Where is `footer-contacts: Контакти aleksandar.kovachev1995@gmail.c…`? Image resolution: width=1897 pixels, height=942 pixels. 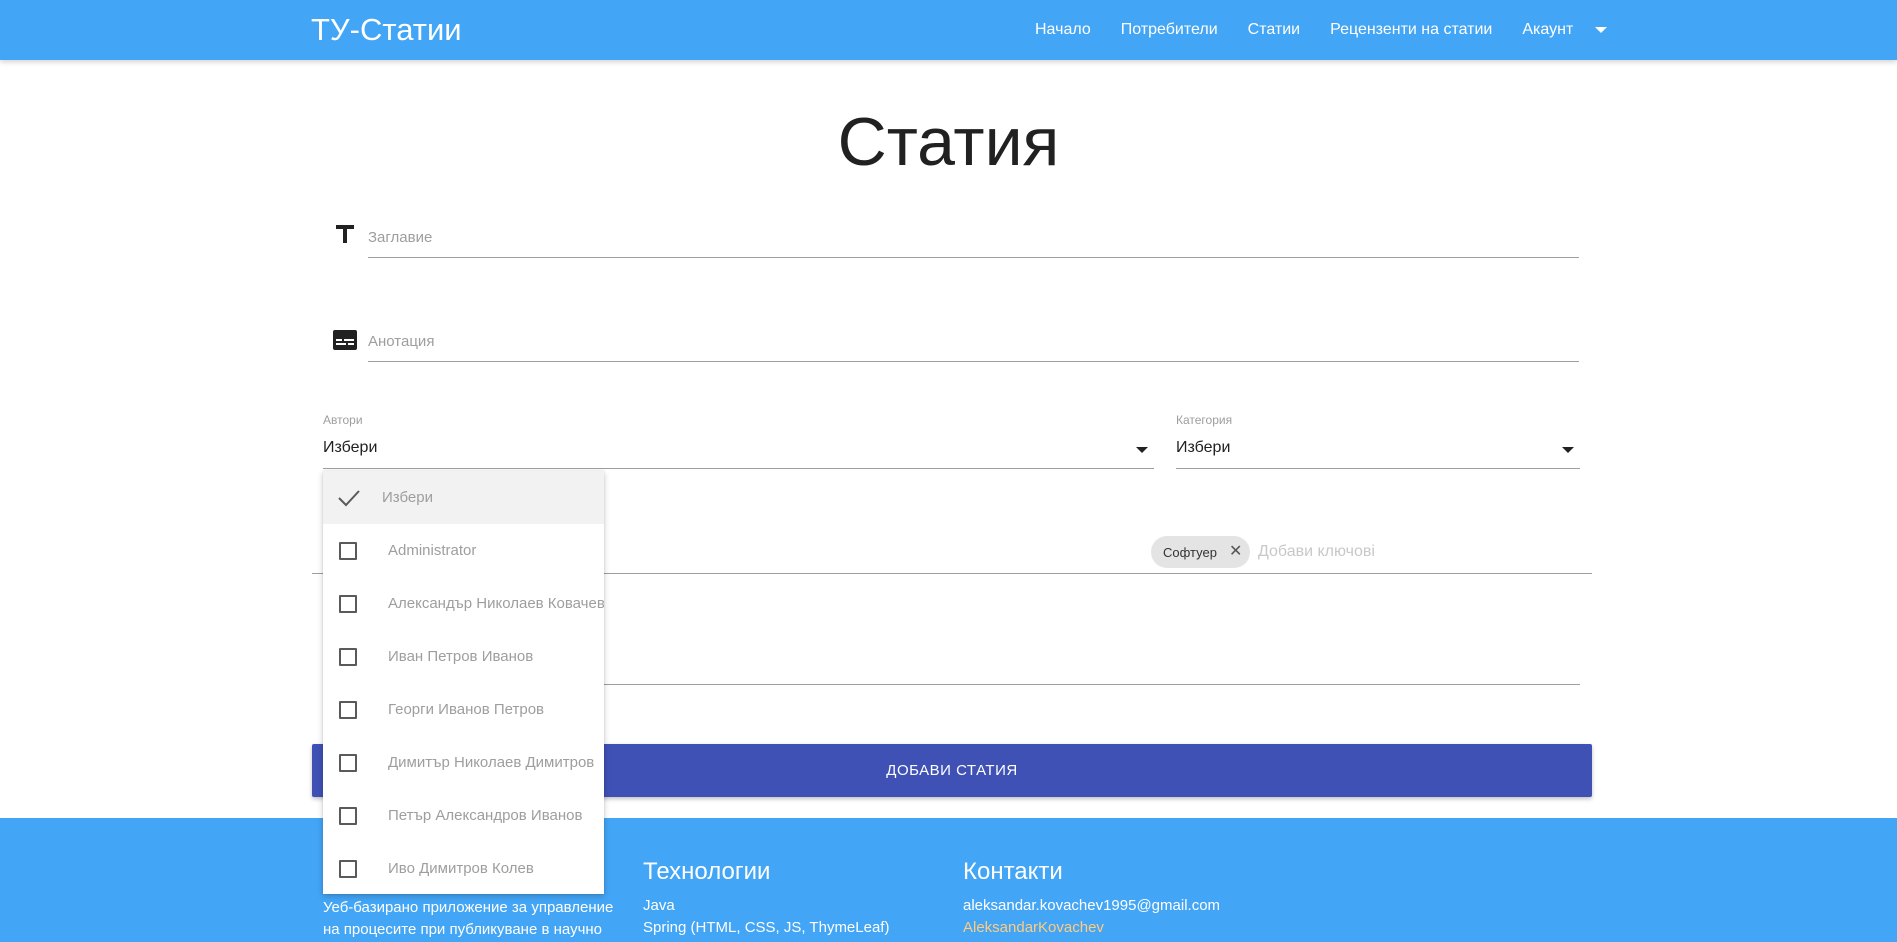 footer-contacts: Контакти aleksandar.kovachev1995@gmail.c… is located at coordinates (1163, 878).